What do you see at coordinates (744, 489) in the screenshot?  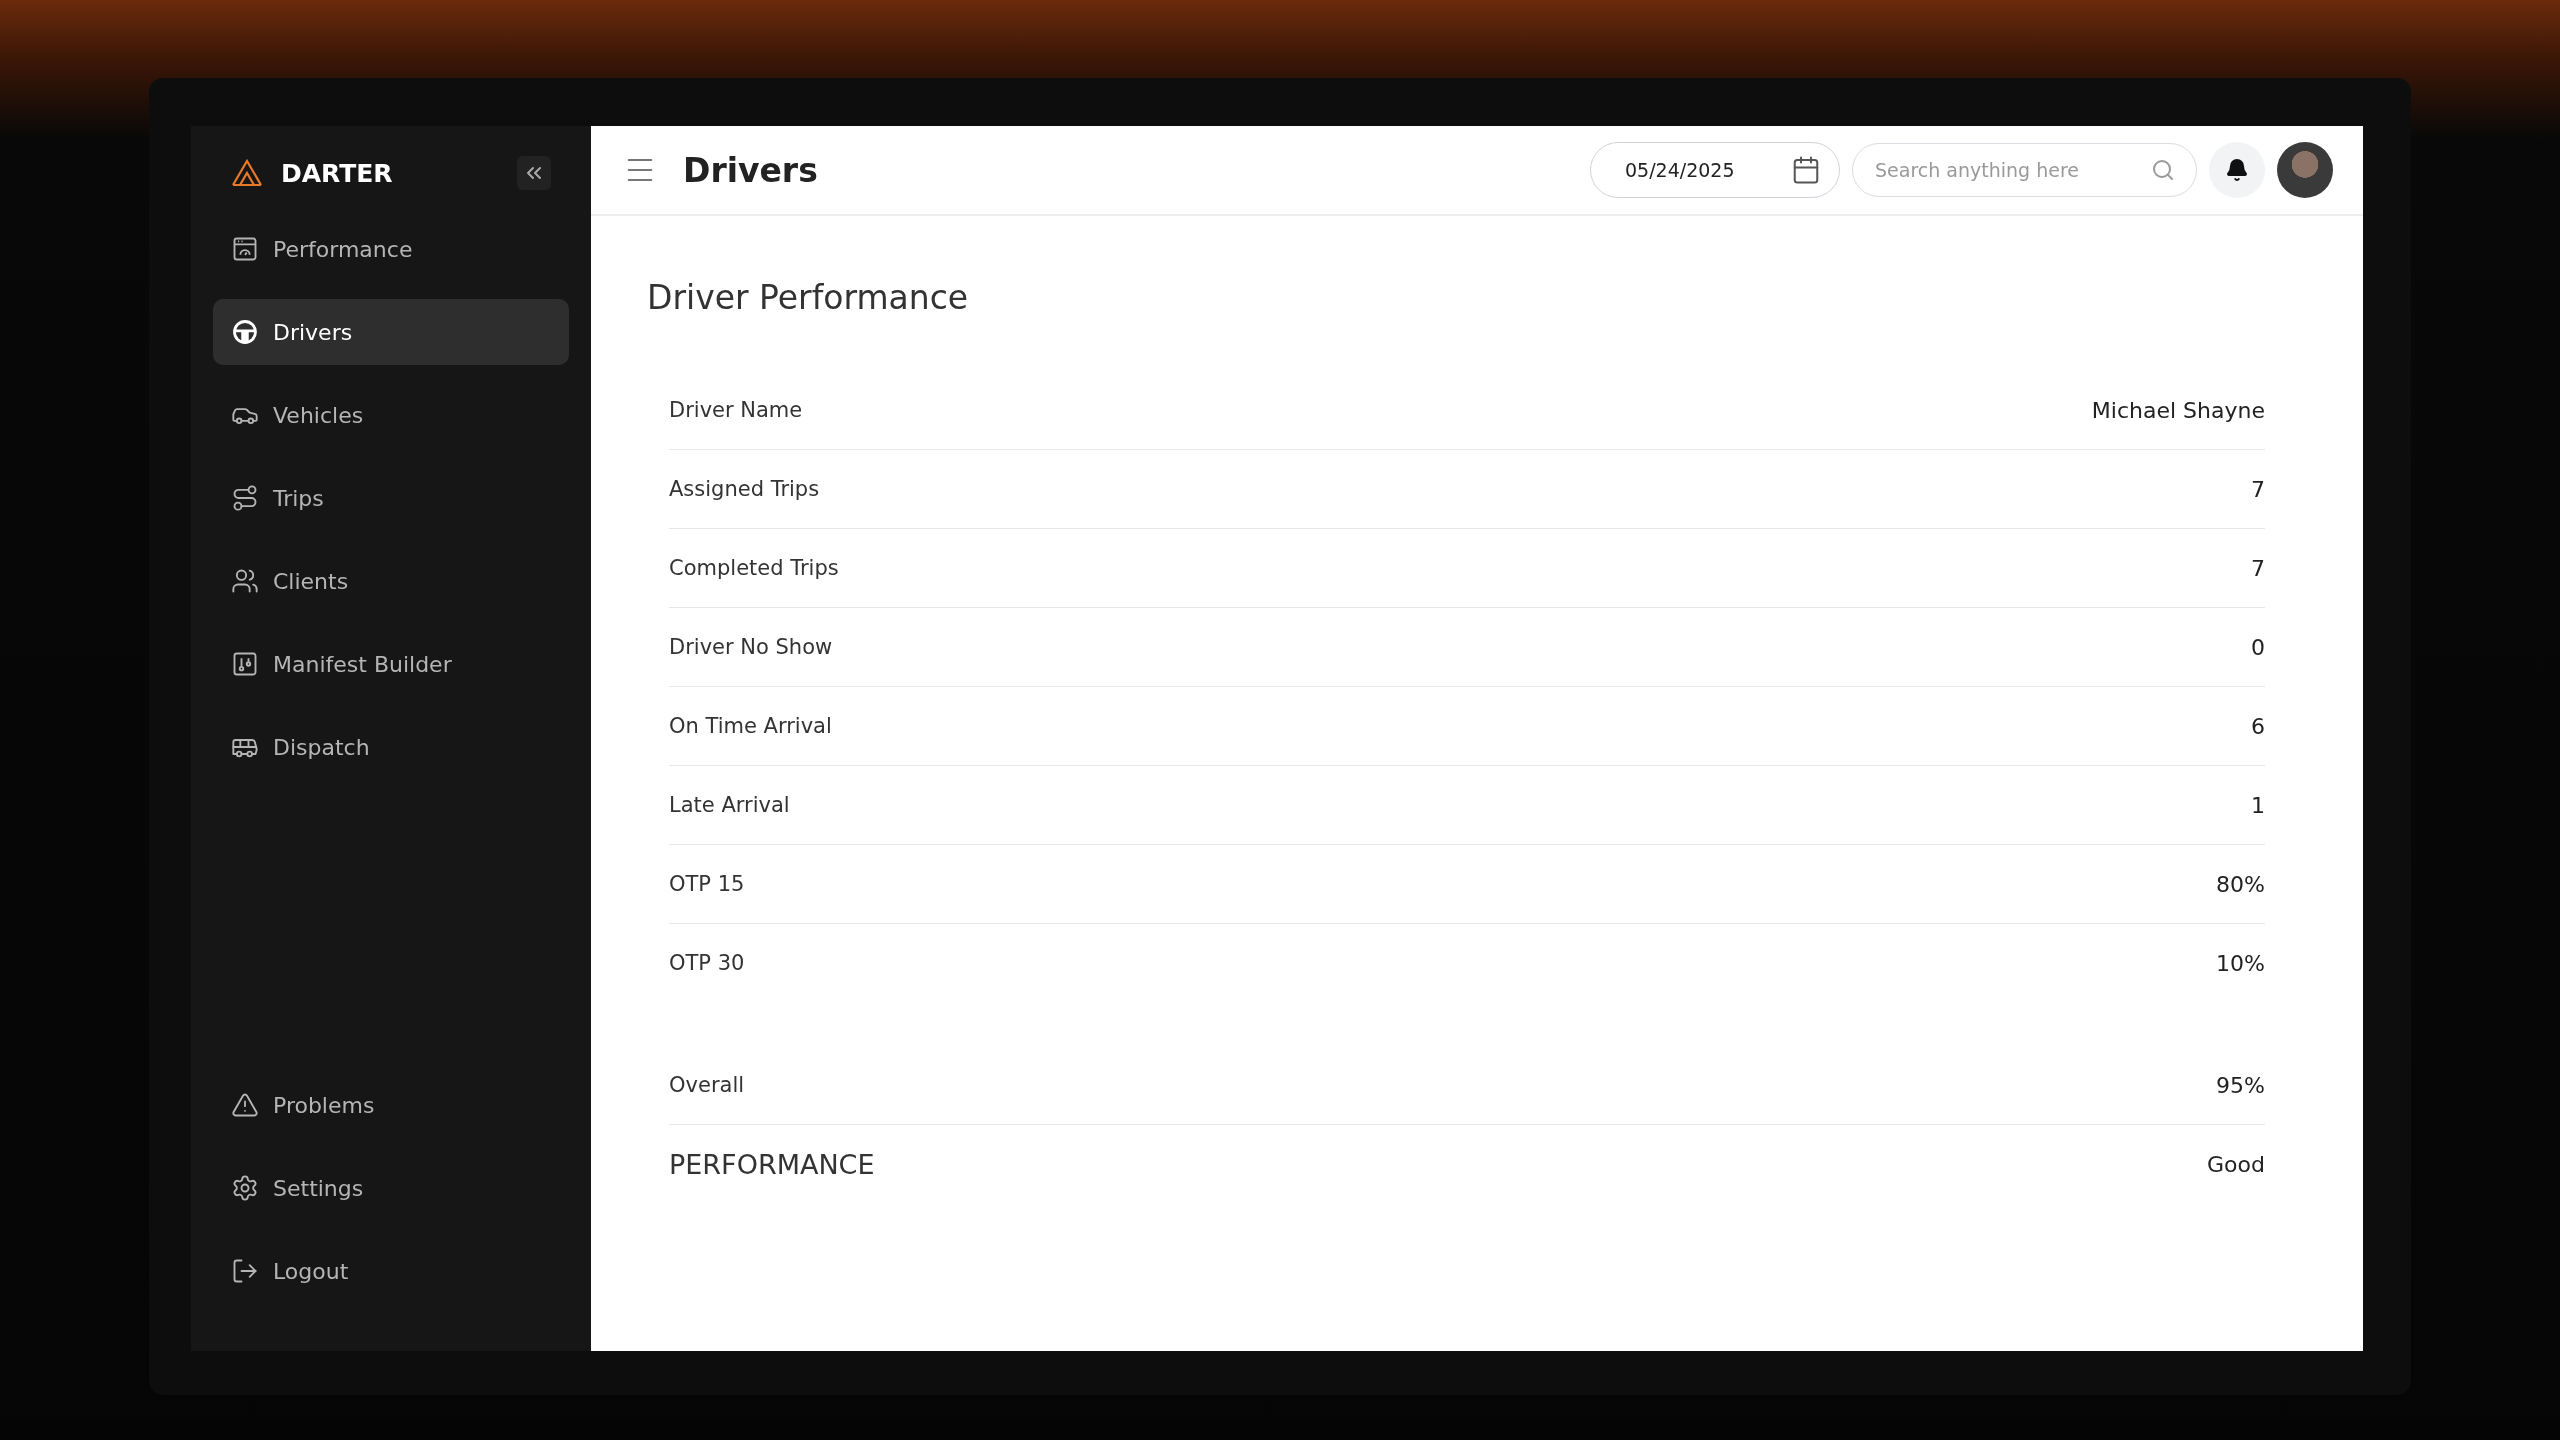 I see `metric-label: Assigned Trips` at bounding box center [744, 489].